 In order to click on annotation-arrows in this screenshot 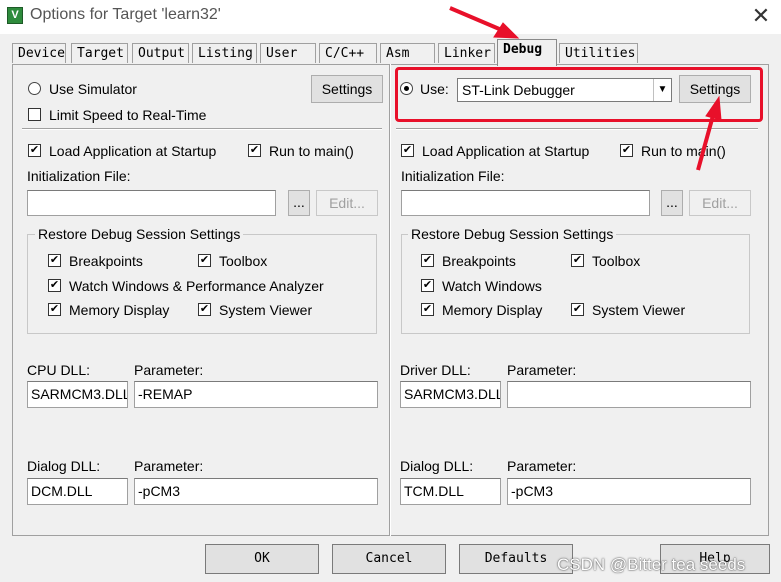, I will do `click(585, 88)`.